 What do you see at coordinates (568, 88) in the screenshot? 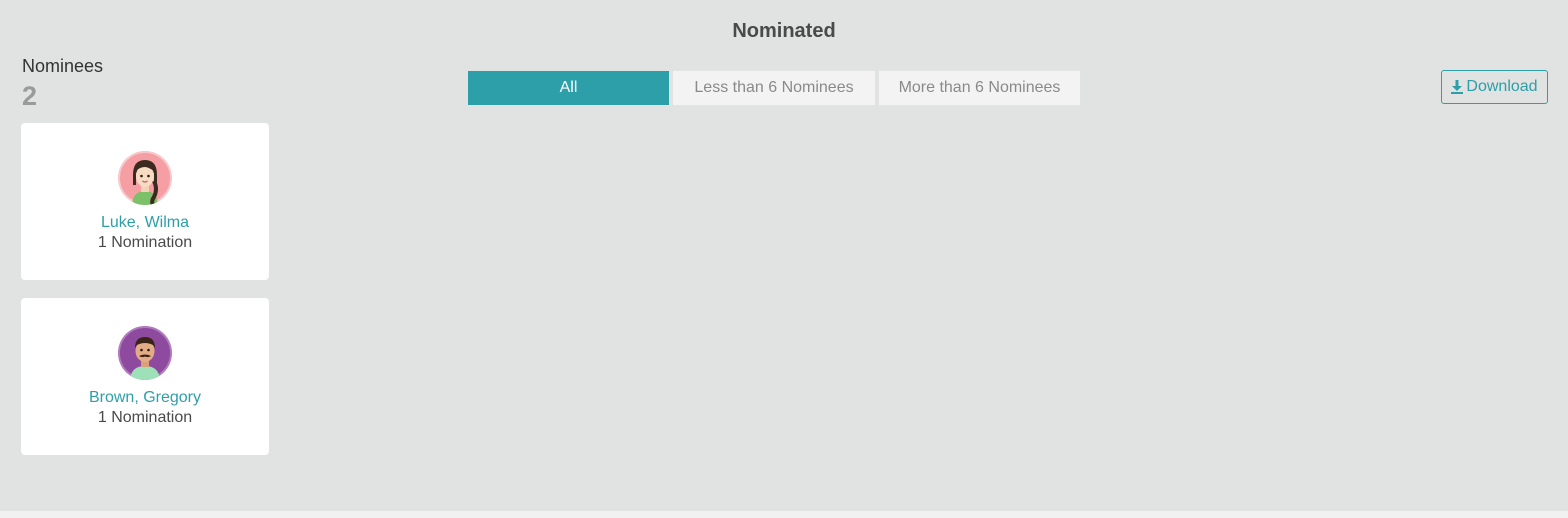
I see `tab-all: All` at bounding box center [568, 88].